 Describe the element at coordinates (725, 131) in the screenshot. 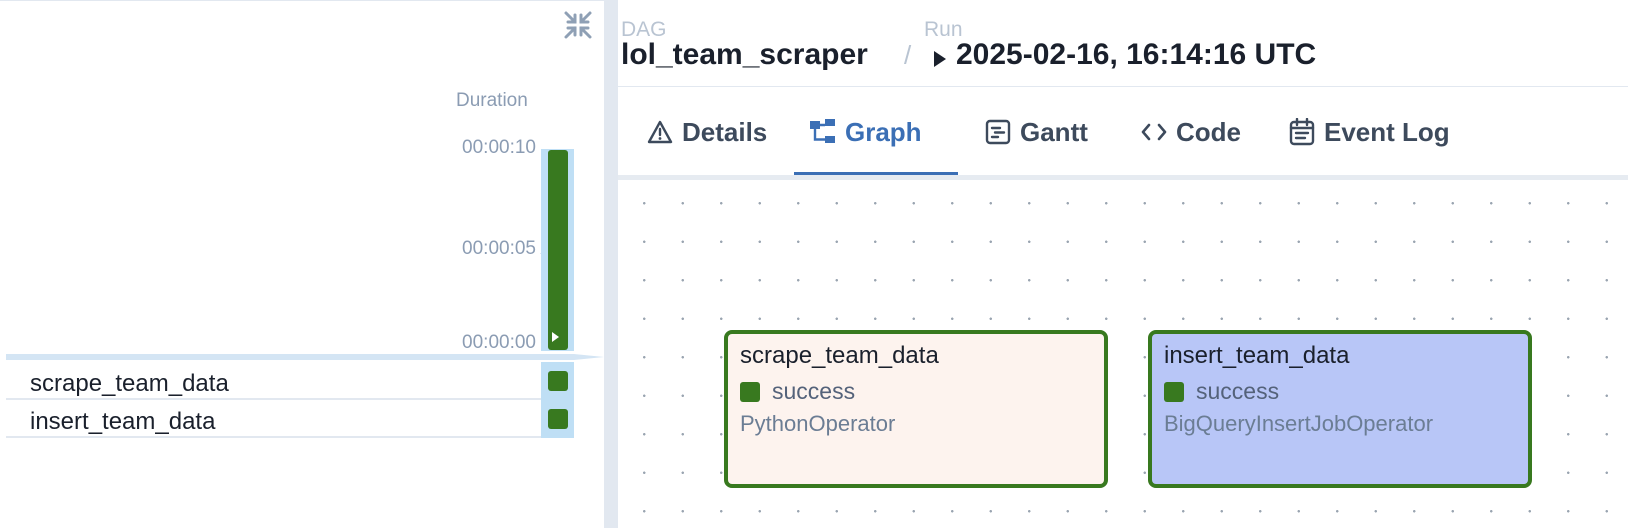

I see `tab-label: Details` at that location.